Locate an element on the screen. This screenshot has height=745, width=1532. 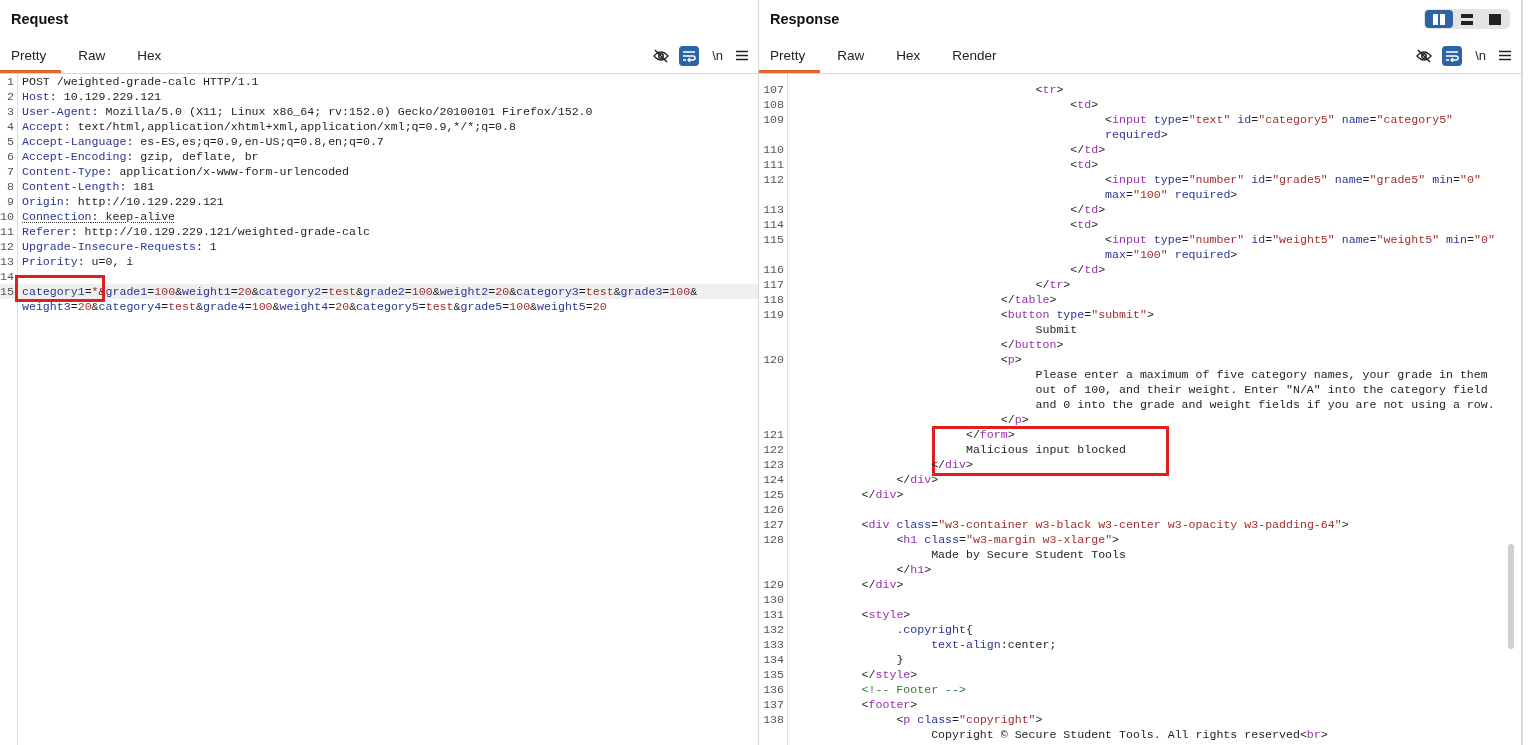
line-number: 2 is located at coordinates (10, 96).